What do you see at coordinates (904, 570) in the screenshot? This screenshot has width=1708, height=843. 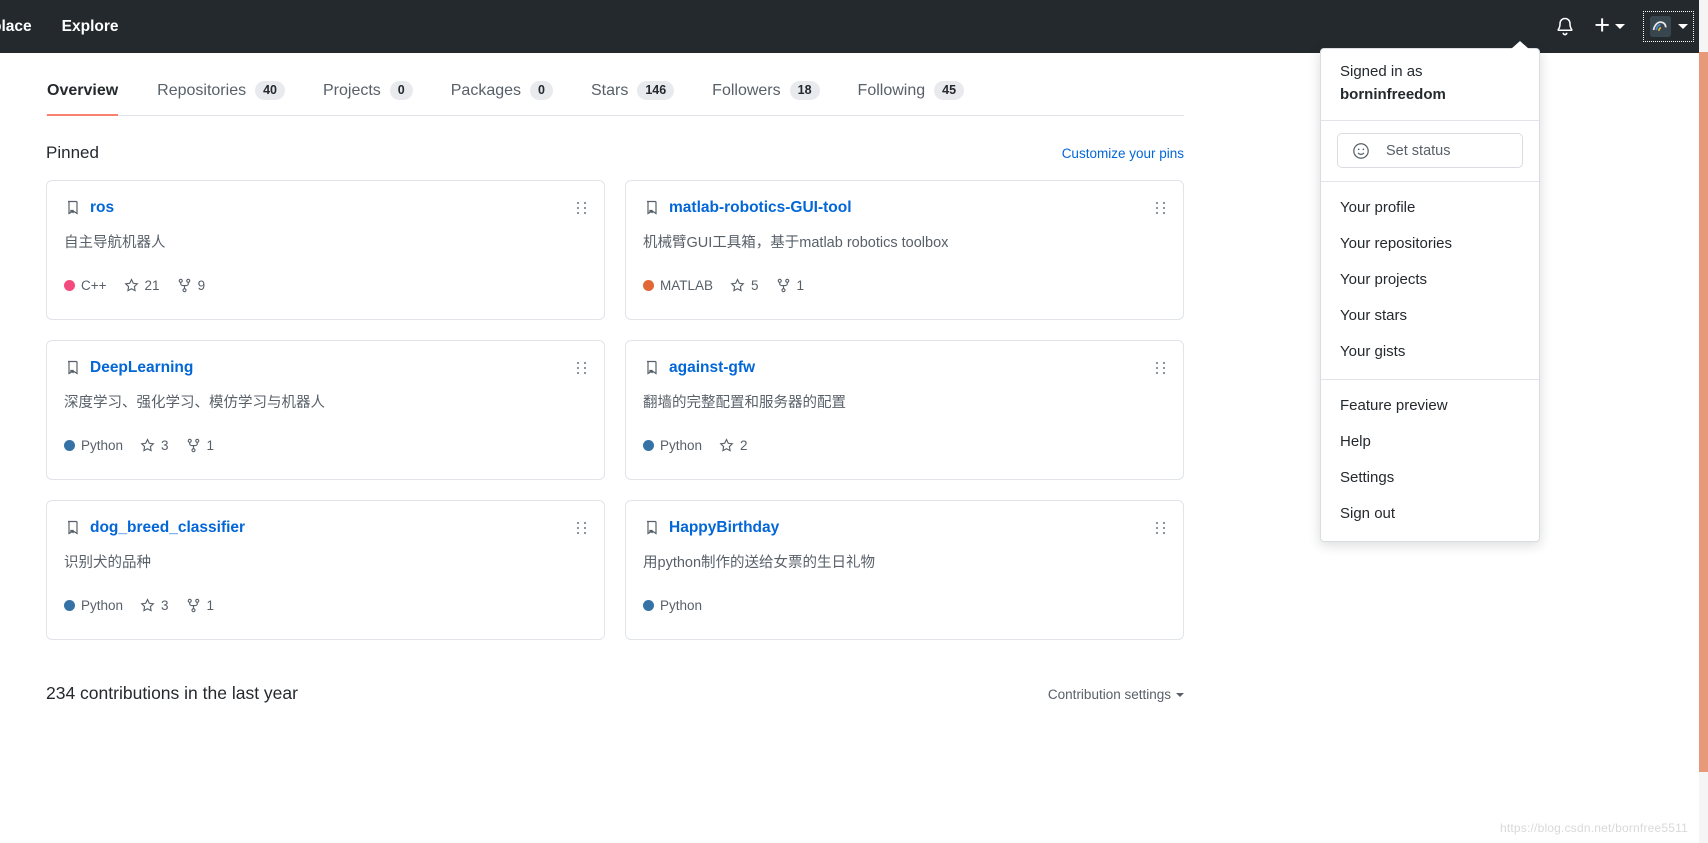 I see `pinned-repo-card: HappyBirthday 用python制作的送给女票的生日礼物 Python` at bounding box center [904, 570].